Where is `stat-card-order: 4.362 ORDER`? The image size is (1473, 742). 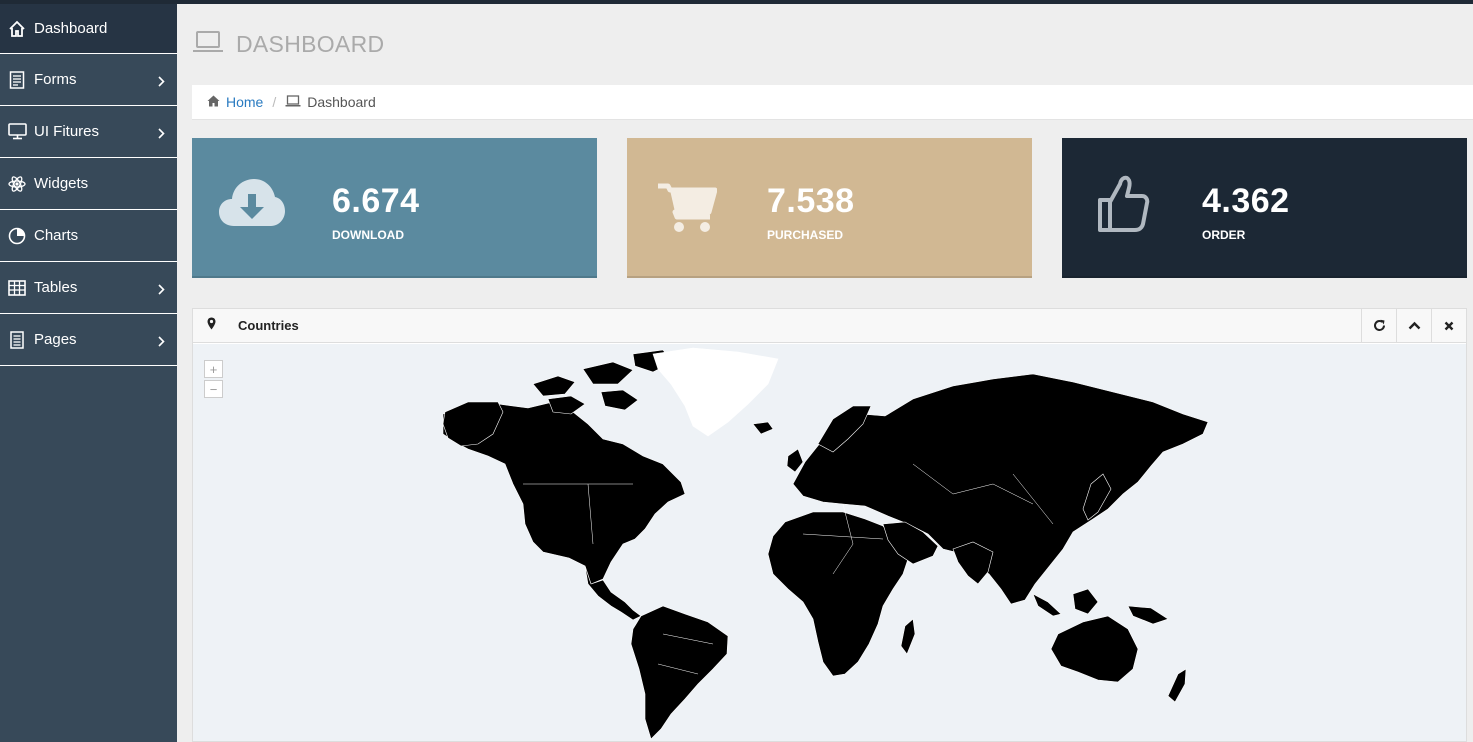
stat-card-order: 4.362 ORDER is located at coordinates (1264, 208).